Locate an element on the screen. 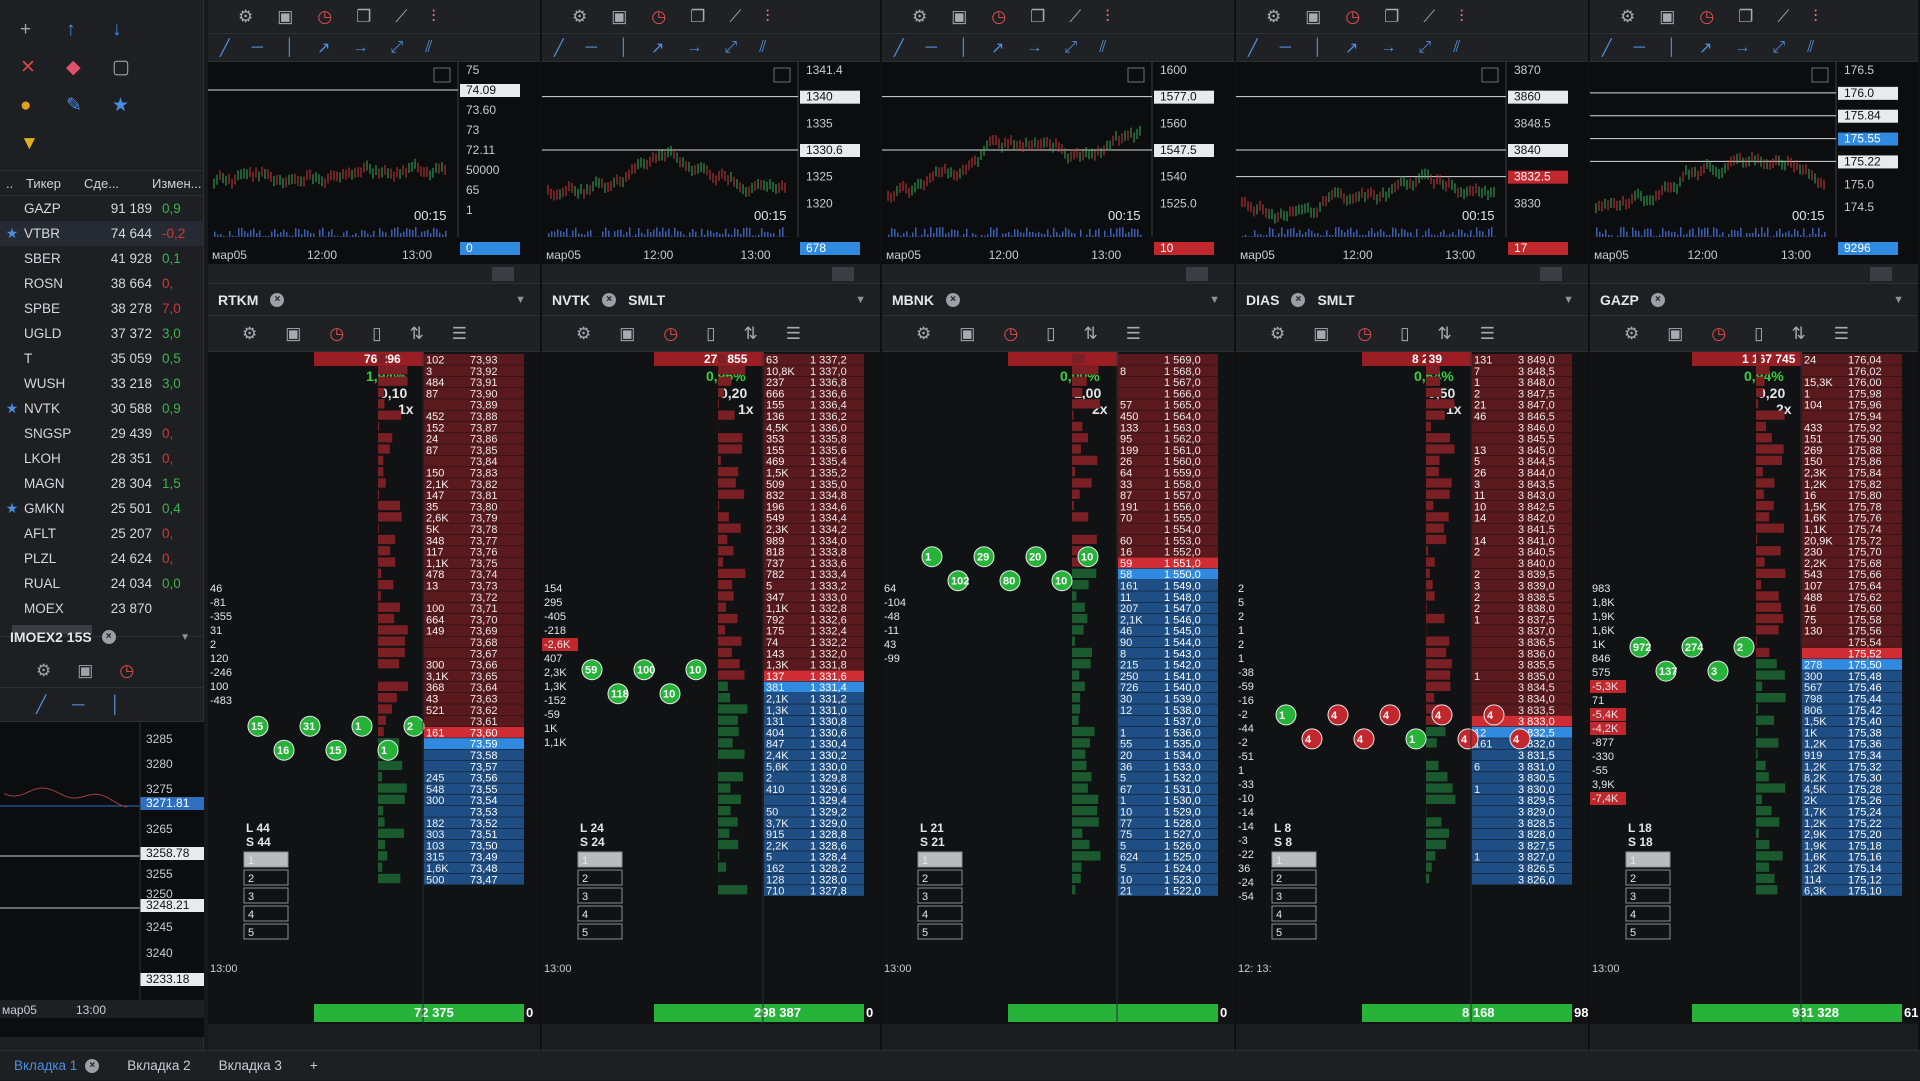 This screenshot has height=1081, width=1920. pencil-icon: ✎ is located at coordinates (89, 106).